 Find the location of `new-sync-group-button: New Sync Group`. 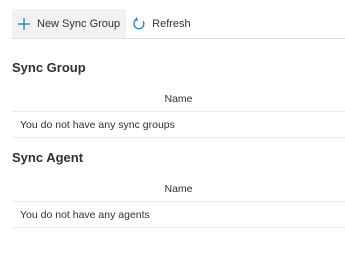

new-sync-group-button: New Sync Group is located at coordinates (69, 23).